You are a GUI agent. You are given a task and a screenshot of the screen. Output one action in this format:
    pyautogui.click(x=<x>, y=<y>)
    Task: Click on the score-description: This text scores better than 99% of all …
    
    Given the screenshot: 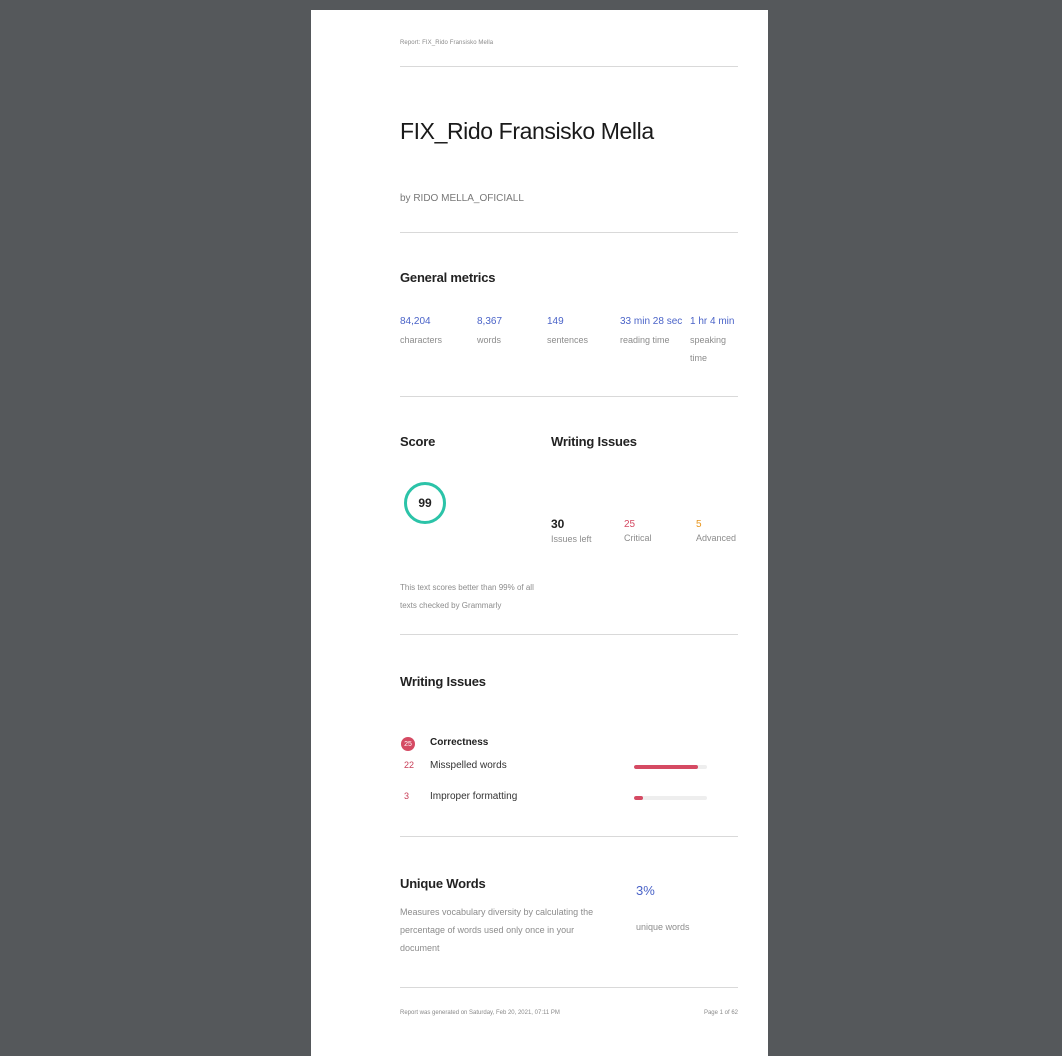 What is the action you would take?
    pyautogui.click(x=467, y=596)
    